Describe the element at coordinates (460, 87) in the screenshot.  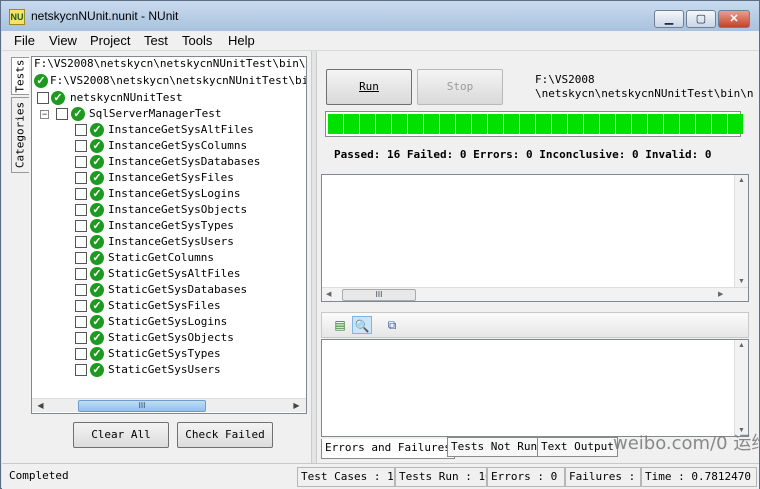
I see `stop-button: Stop` at that location.